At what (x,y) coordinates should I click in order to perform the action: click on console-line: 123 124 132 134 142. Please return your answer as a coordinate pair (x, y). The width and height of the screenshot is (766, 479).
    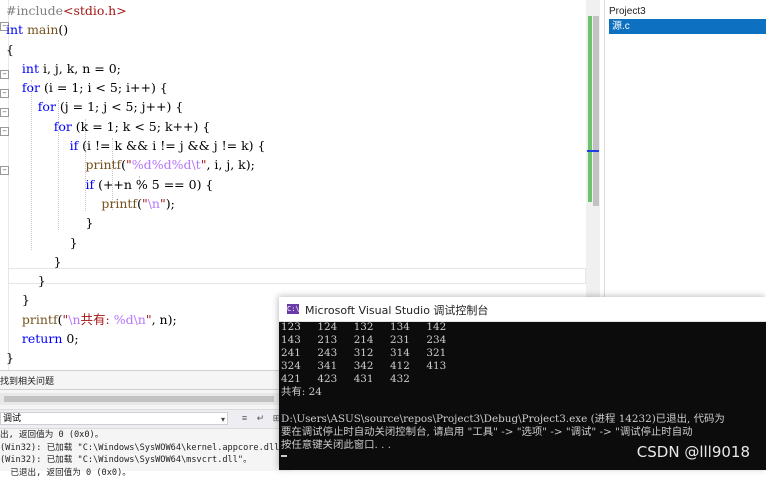
    Looking at the image, I should click on (523, 327).